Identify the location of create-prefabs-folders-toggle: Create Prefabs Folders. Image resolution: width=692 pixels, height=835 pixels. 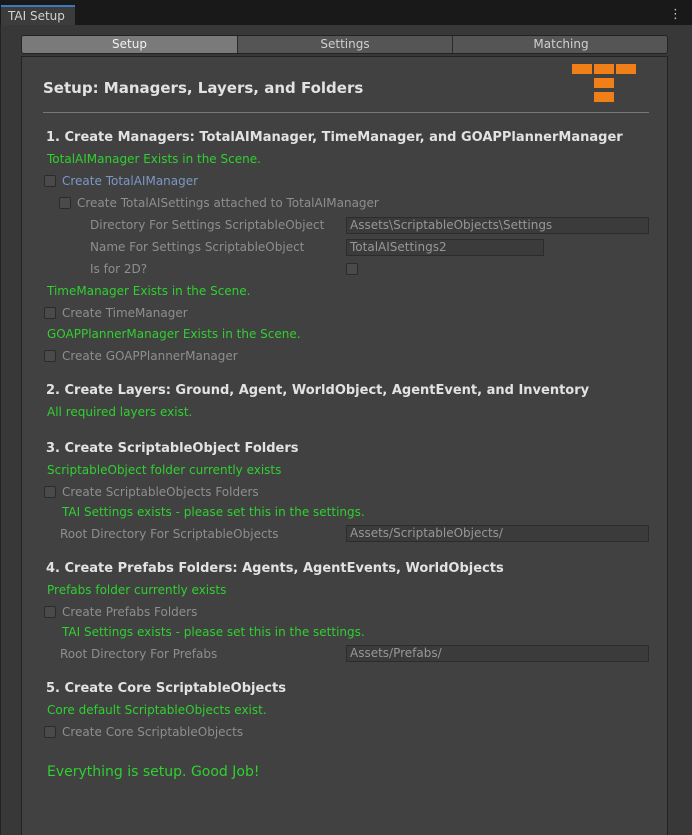
(120, 612).